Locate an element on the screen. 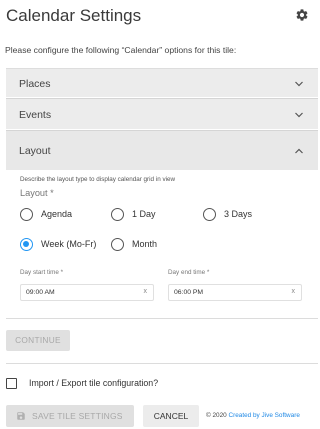  import-export-label: Import / Export tile configuration? is located at coordinates (94, 383).